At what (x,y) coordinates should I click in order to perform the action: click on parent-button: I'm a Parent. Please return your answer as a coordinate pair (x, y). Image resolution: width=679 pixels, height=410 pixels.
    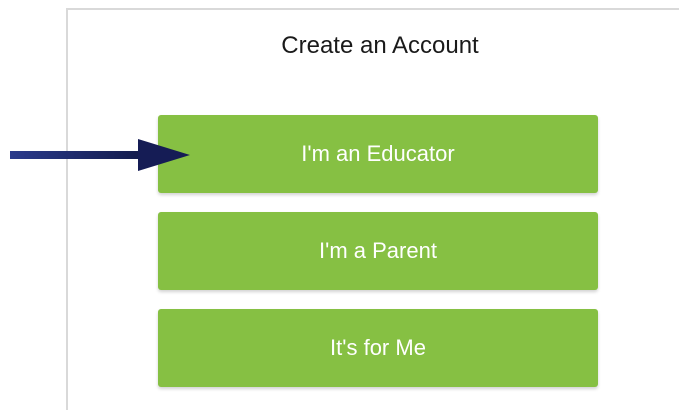
    Looking at the image, I should click on (378, 251).